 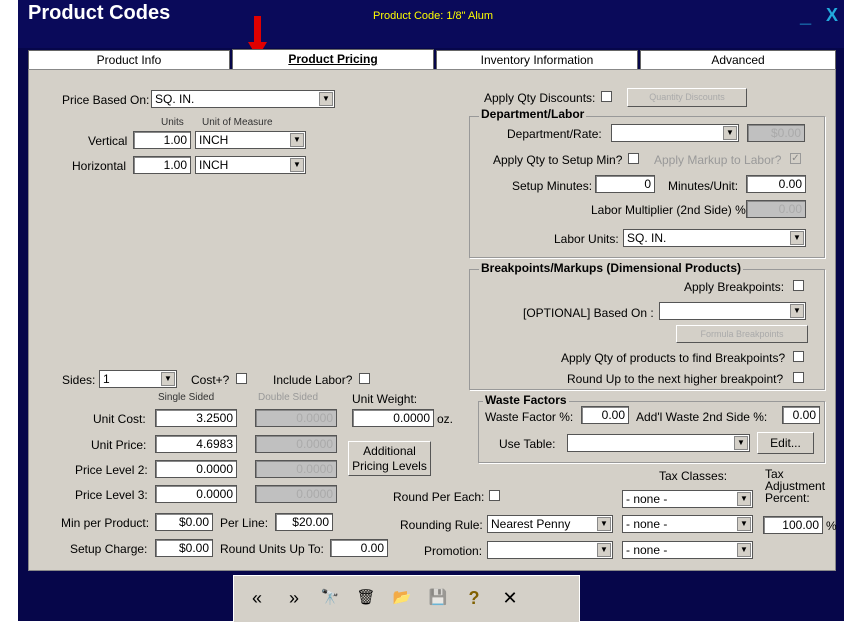 I want to click on per-line-label: Per Line:, so click(x=244, y=523).